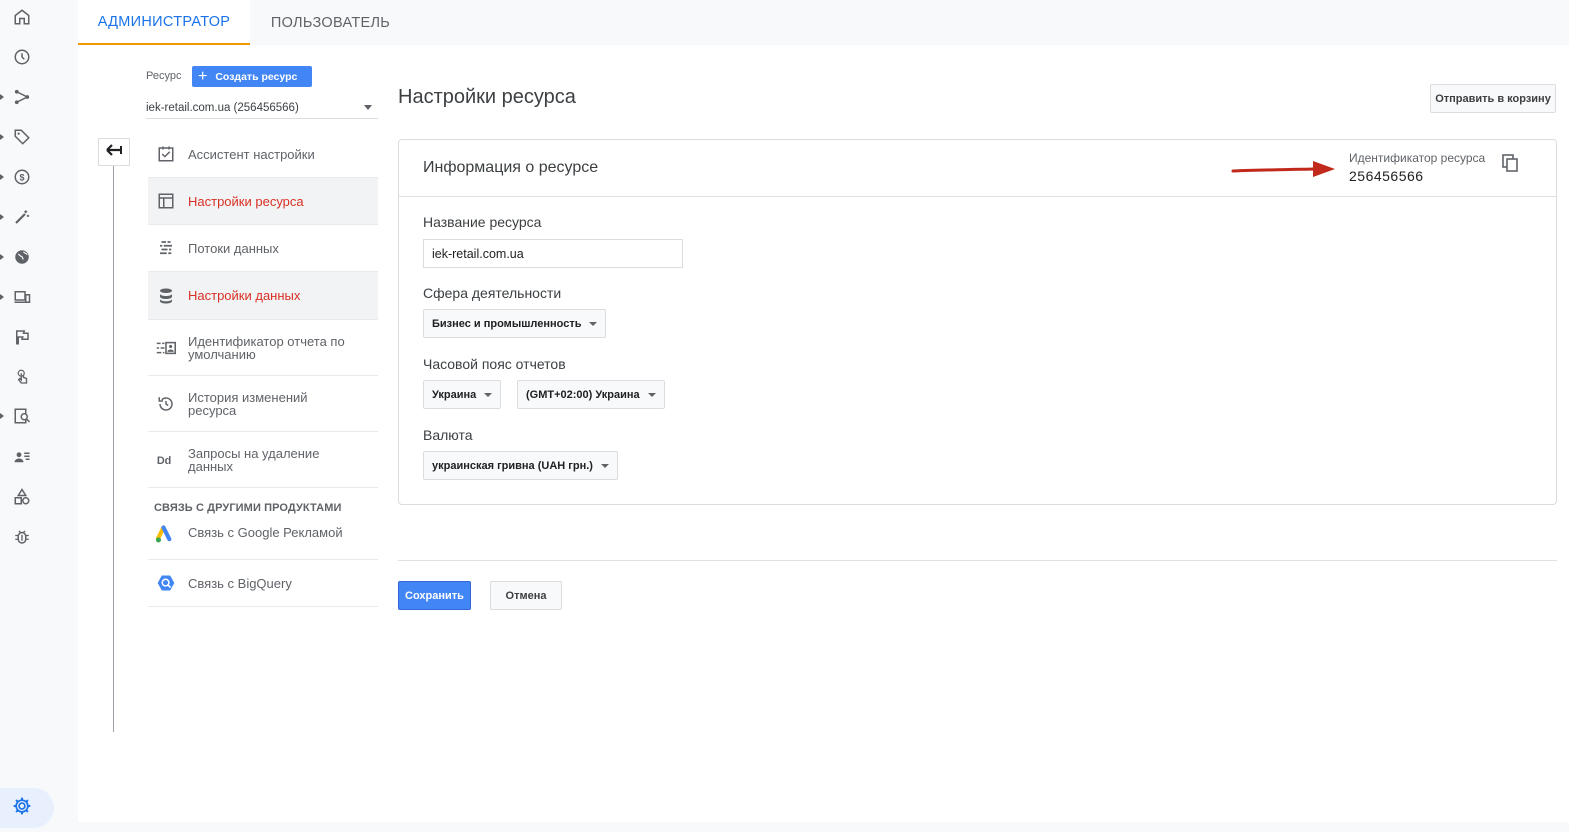 This screenshot has height=832, width=1569. Describe the element at coordinates (1417, 158) in the screenshot. I see `resource-id-label: Идентификатор ресурса` at that location.